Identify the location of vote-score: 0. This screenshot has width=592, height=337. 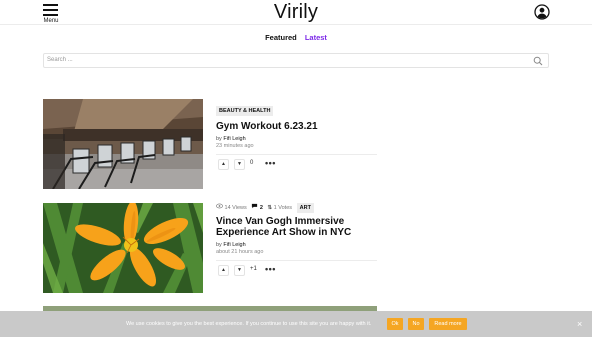
(252, 163).